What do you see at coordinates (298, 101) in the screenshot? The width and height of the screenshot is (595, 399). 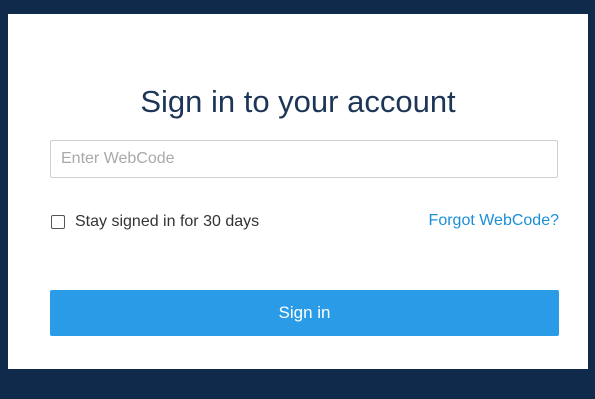 I see `page-title: Sign in to your account` at bounding box center [298, 101].